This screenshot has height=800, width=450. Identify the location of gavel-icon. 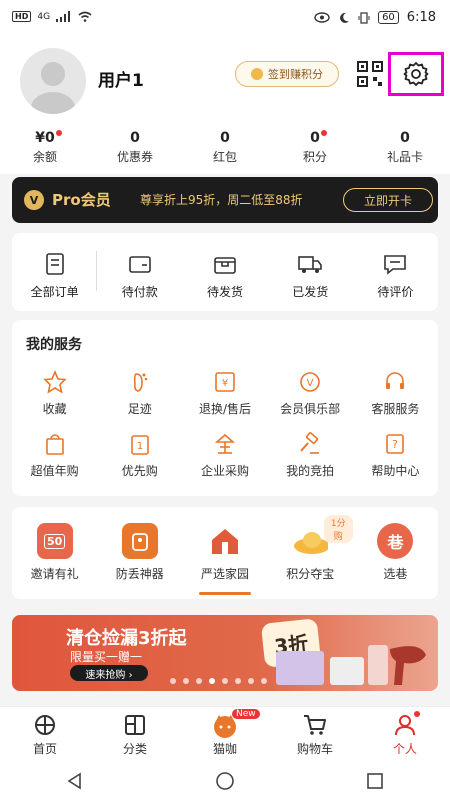
(310, 443).